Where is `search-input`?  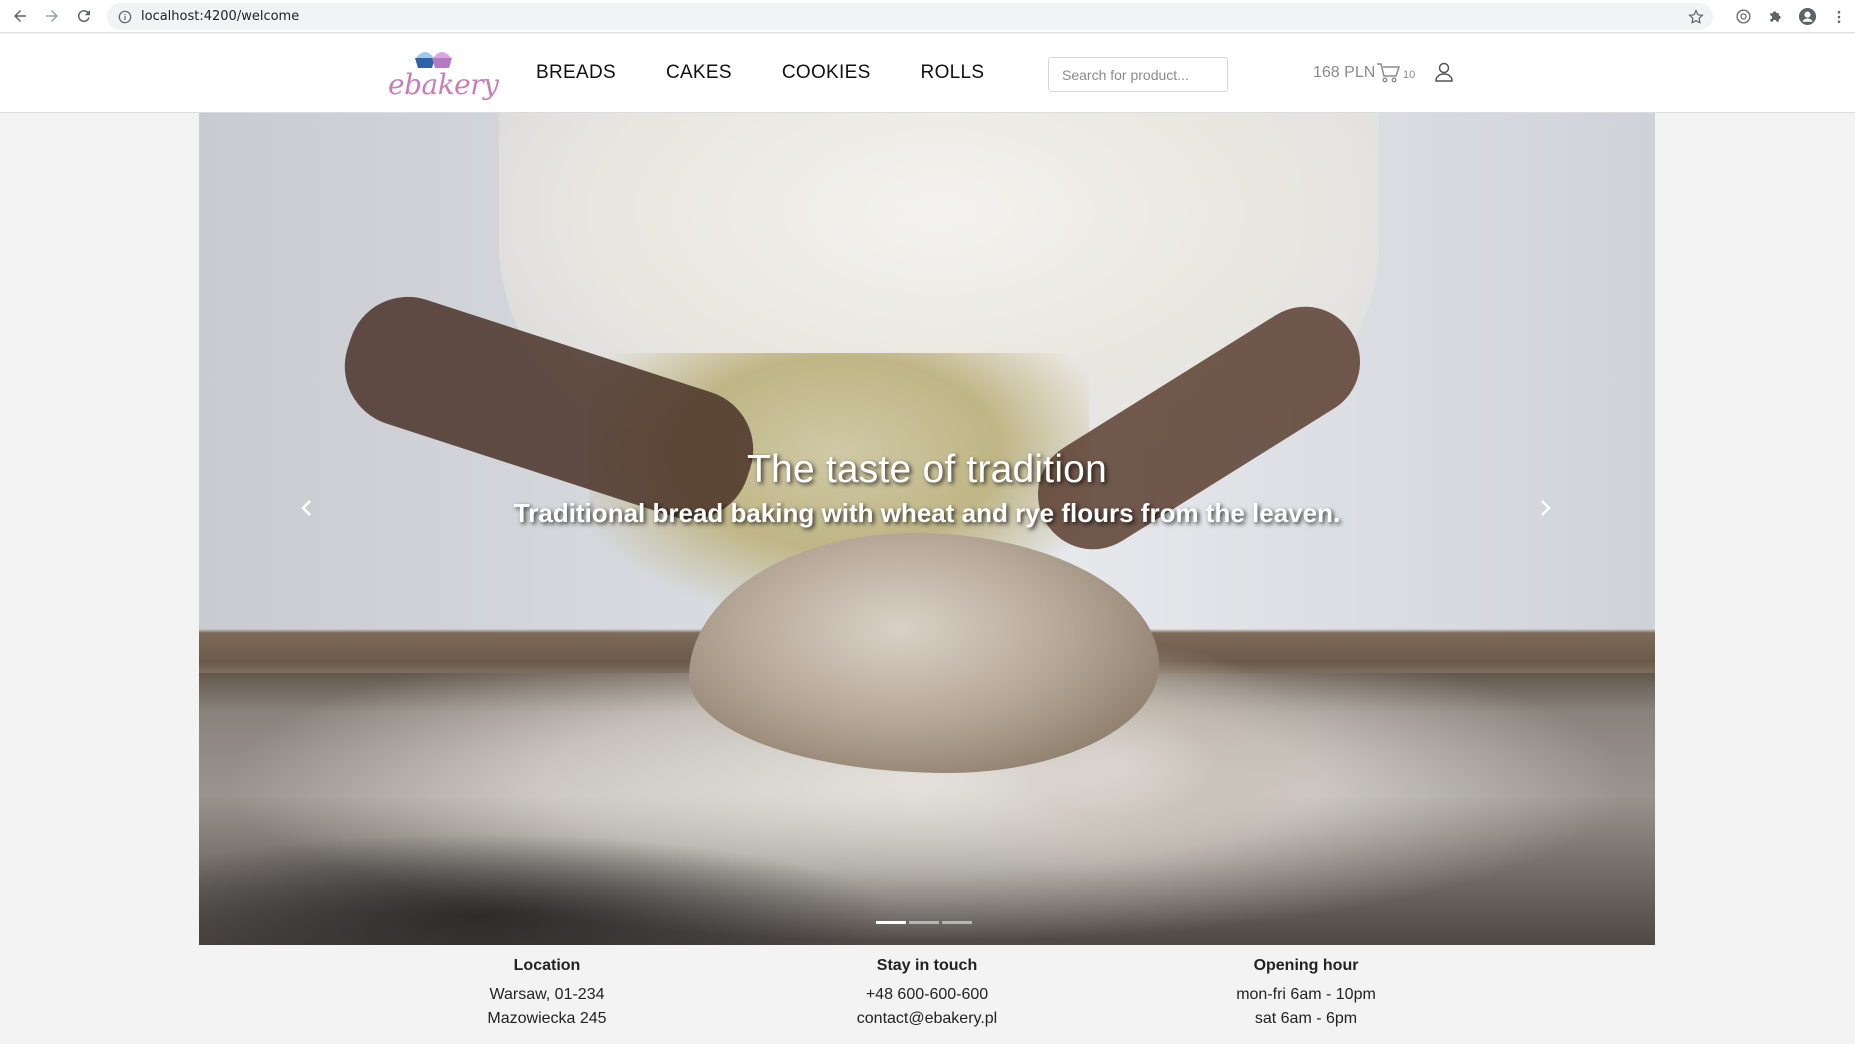 search-input is located at coordinates (1138, 74).